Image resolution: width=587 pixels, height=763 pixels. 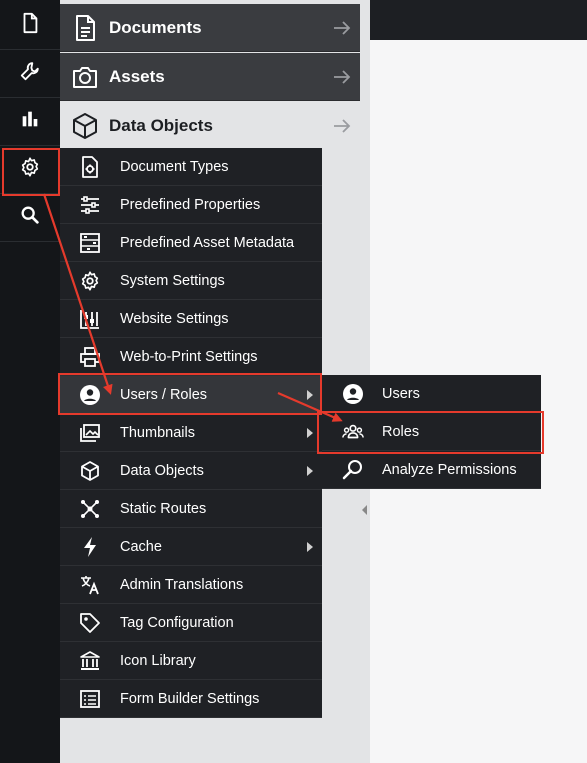 I want to click on search-icon, so click(x=30, y=217).